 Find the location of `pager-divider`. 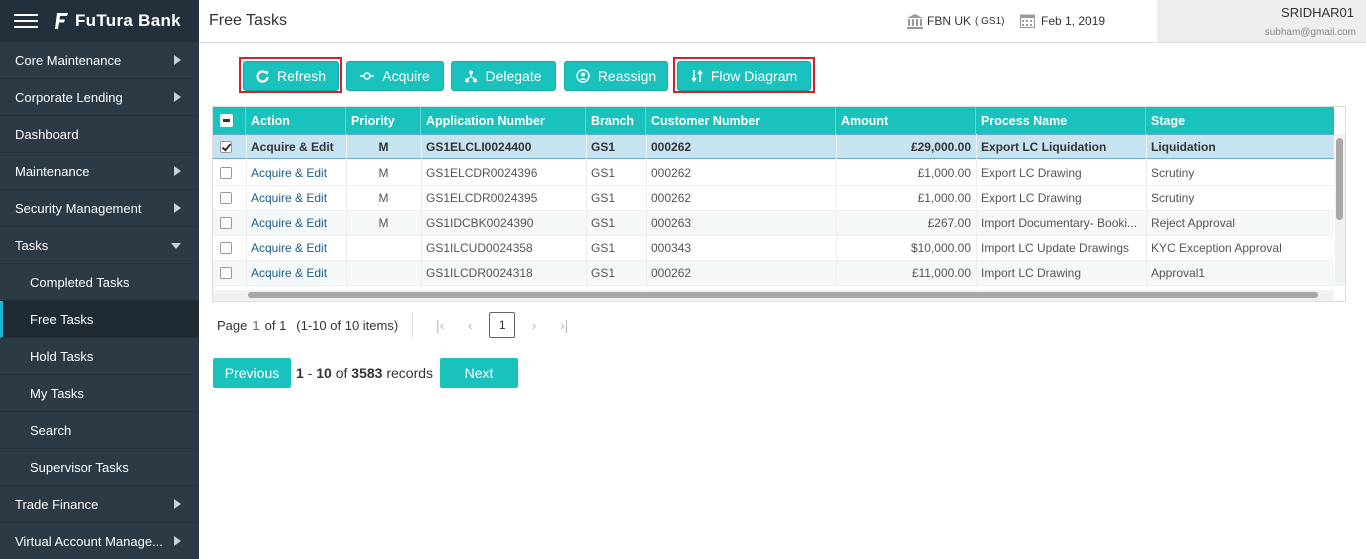

pager-divider is located at coordinates (413, 325).